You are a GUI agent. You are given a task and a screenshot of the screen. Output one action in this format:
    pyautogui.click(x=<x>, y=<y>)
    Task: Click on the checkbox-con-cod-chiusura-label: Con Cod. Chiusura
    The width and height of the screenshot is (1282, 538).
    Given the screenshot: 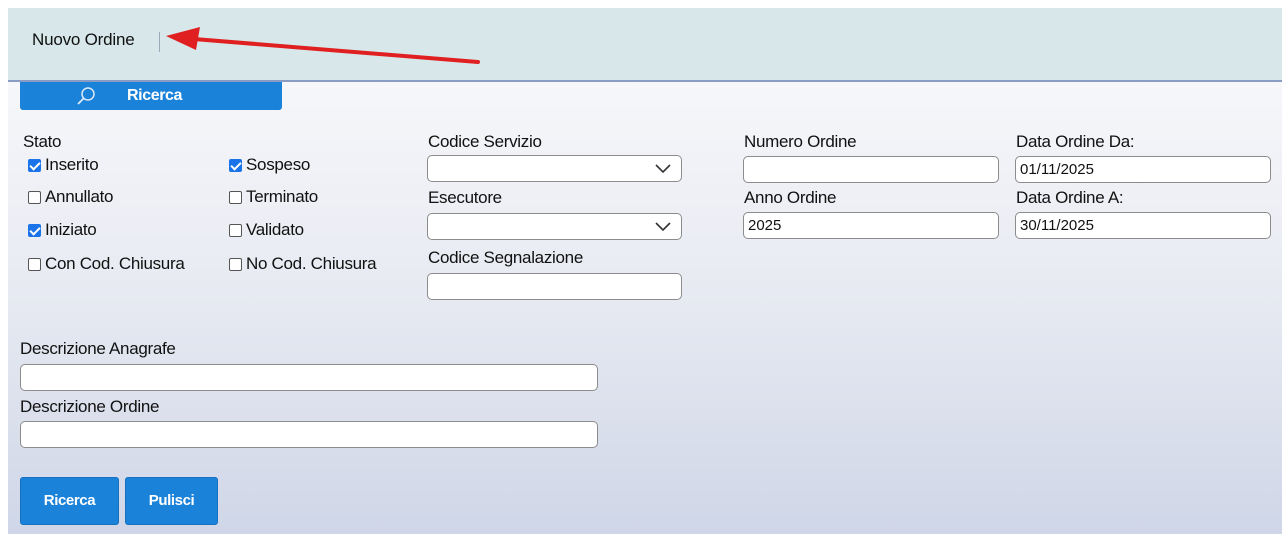 What is the action you would take?
    pyautogui.click(x=115, y=263)
    